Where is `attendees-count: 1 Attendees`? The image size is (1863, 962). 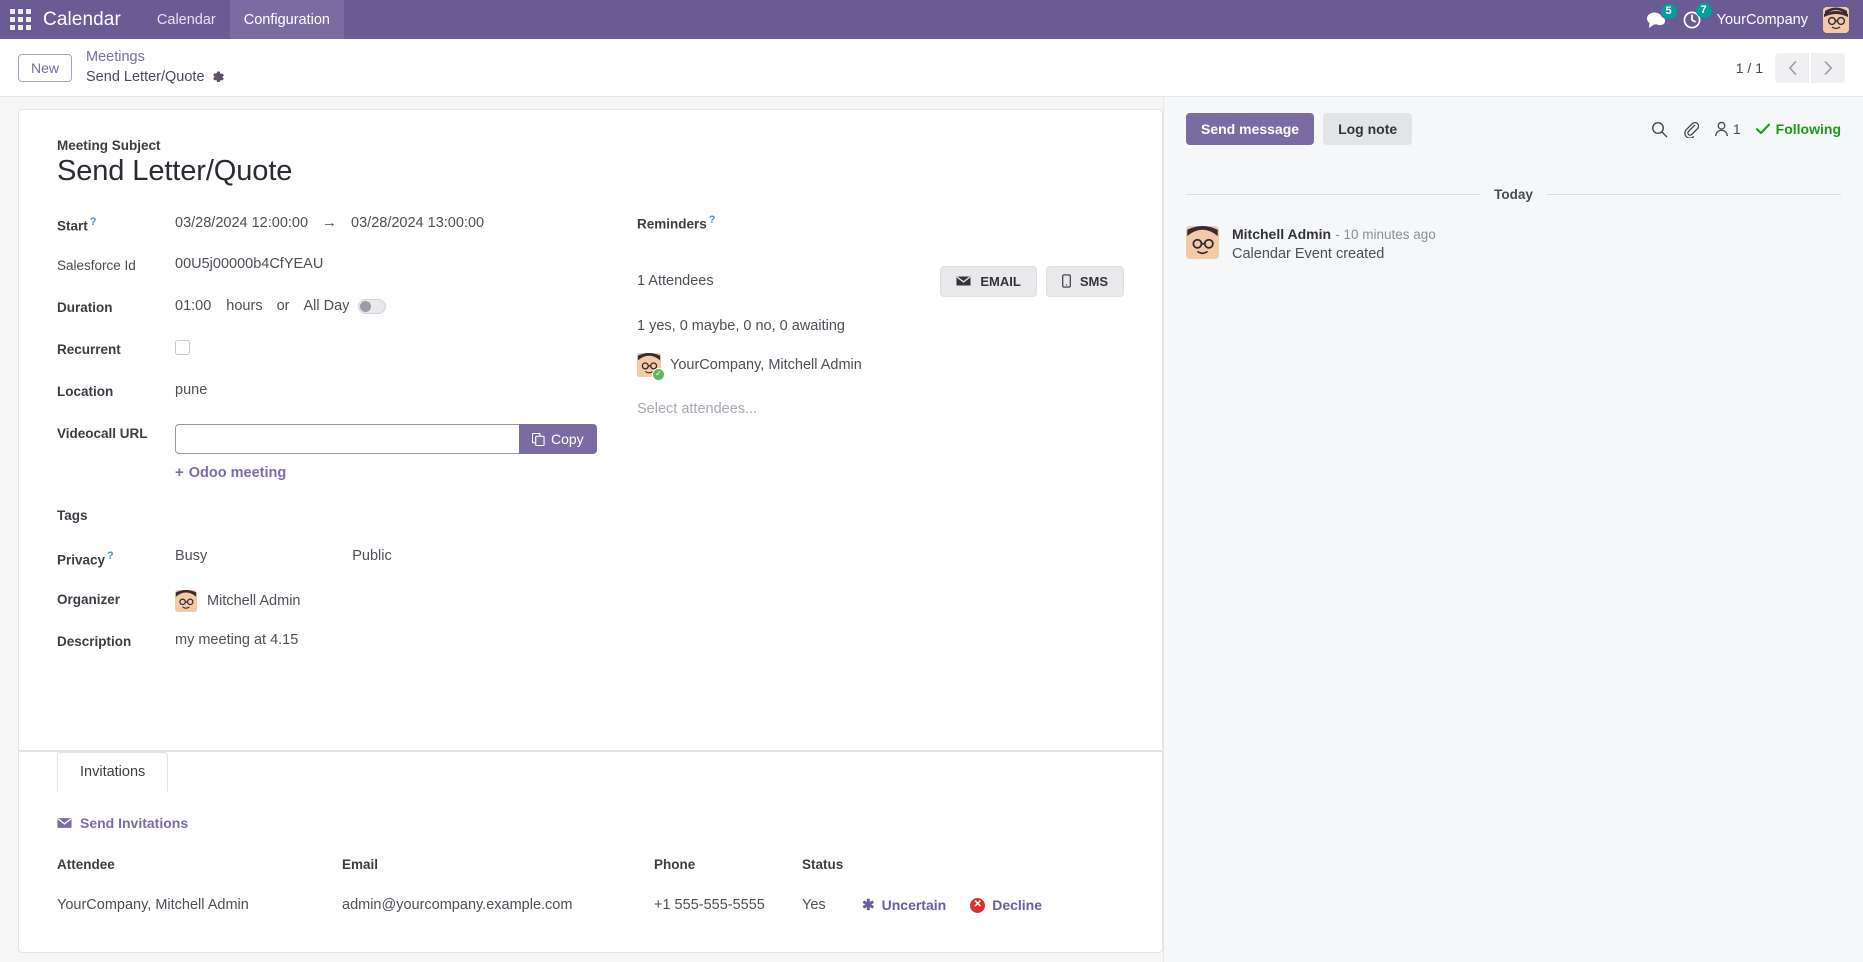 attendees-count: 1 Attendees is located at coordinates (675, 281).